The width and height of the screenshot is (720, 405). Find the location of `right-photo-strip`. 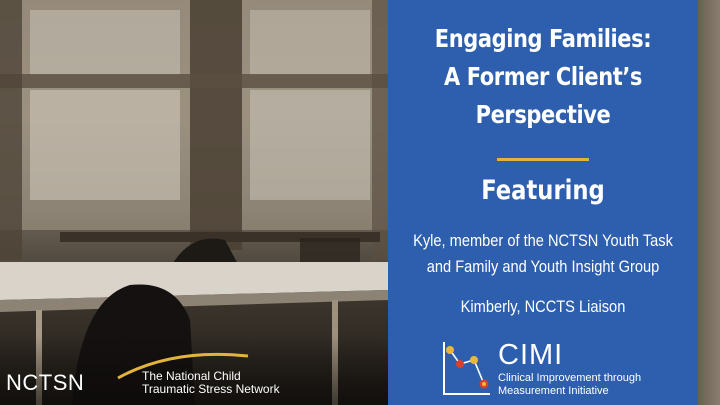

right-photo-strip is located at coordinates (709, 202).